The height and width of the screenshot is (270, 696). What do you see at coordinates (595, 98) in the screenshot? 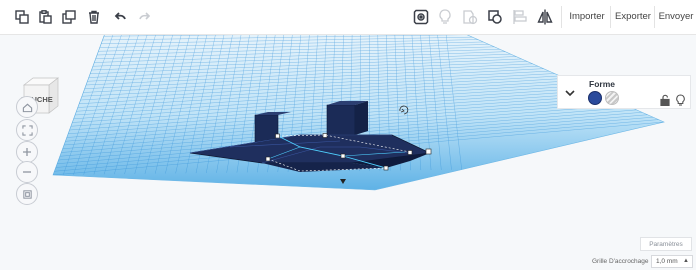
I see `solid-color-swatch` at bounding box center [595, 98].